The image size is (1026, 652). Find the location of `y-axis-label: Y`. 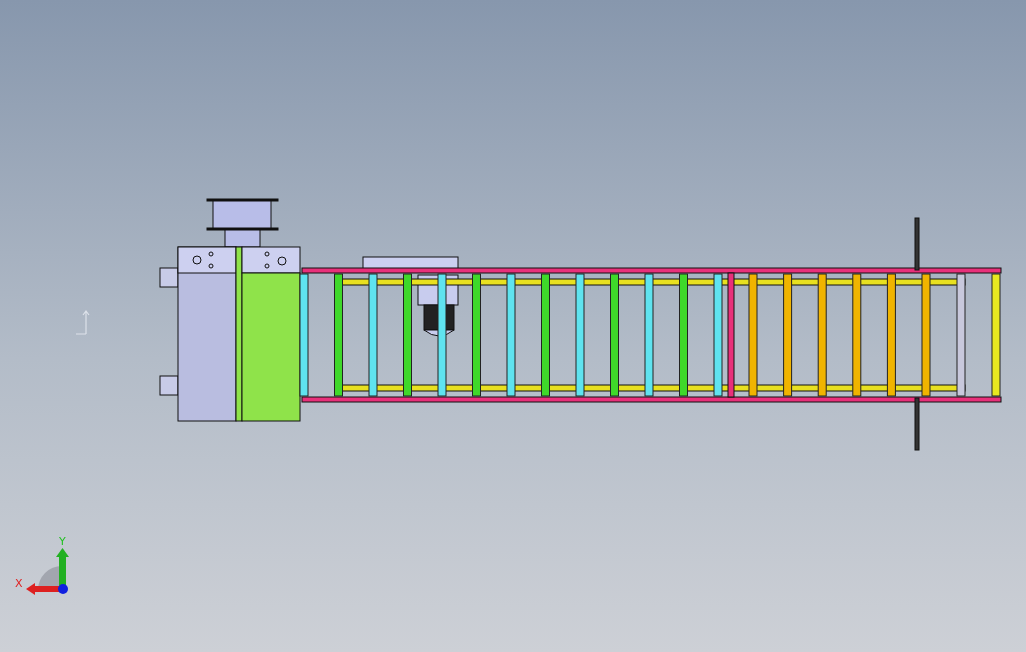

y-axis-label: Y is located at coordinates (62, 541).